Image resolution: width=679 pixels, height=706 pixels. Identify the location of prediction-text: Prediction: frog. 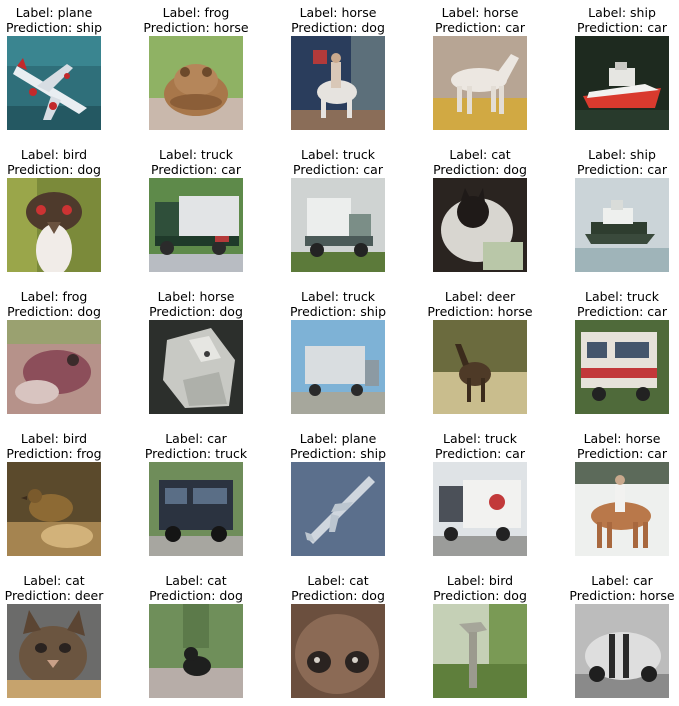
(54, 453).